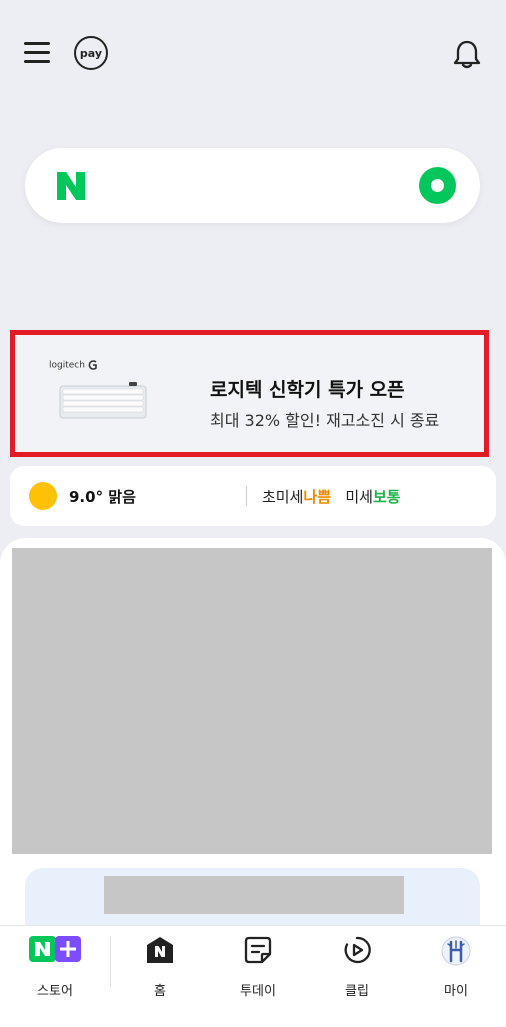 Image resolution: width=506 pixels, height=1027 pixels. Describe the element at coordinates (55, 991) in the screenshot. I see `nav-label-store: 스토어` at that location.